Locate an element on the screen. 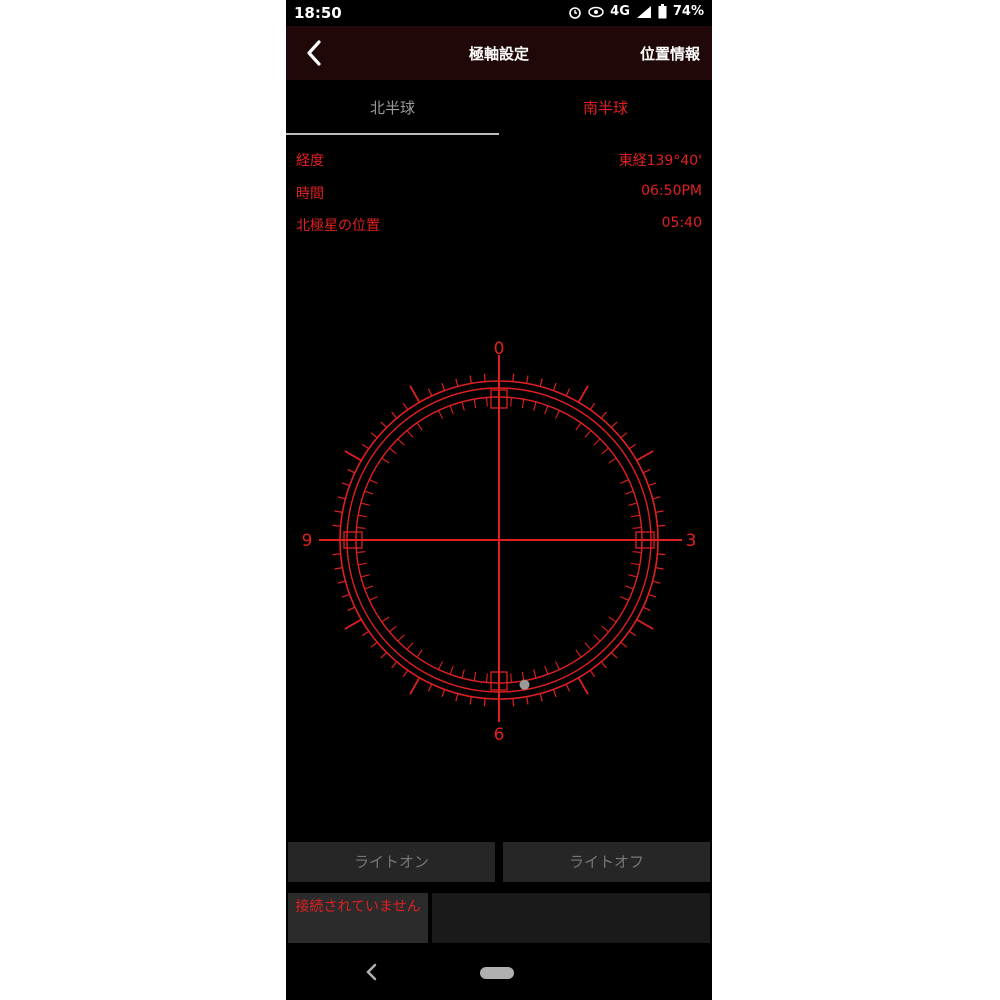  nav-back-icon is located at coordinates (371, 972).